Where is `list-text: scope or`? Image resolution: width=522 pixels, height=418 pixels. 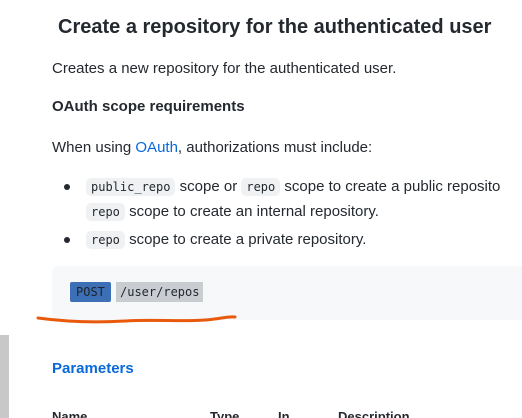
list-text: scope or is located at coordinates (208, 186).